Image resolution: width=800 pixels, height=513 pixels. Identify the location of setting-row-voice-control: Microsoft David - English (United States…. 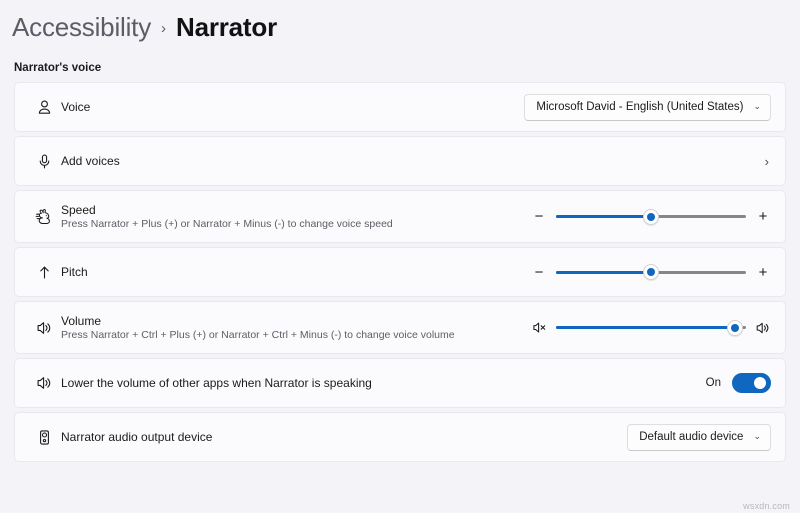
(647, 107).